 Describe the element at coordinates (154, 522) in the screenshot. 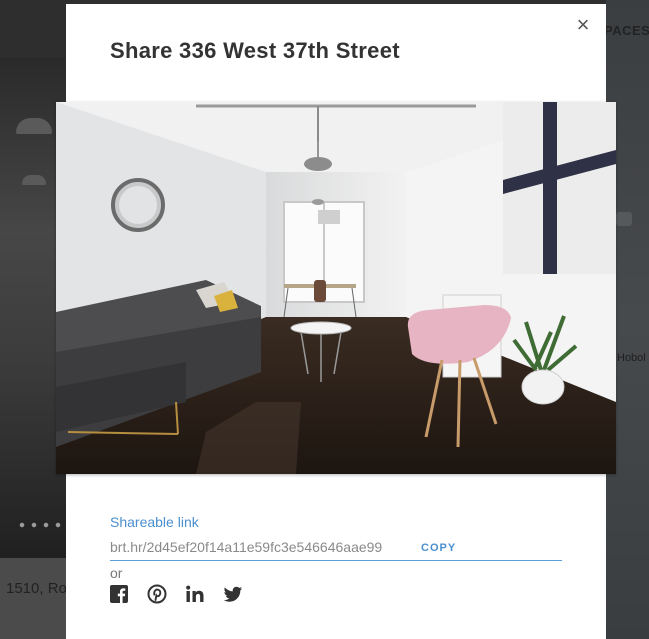

I see `shareable-link-label: Shareable link` at that location.